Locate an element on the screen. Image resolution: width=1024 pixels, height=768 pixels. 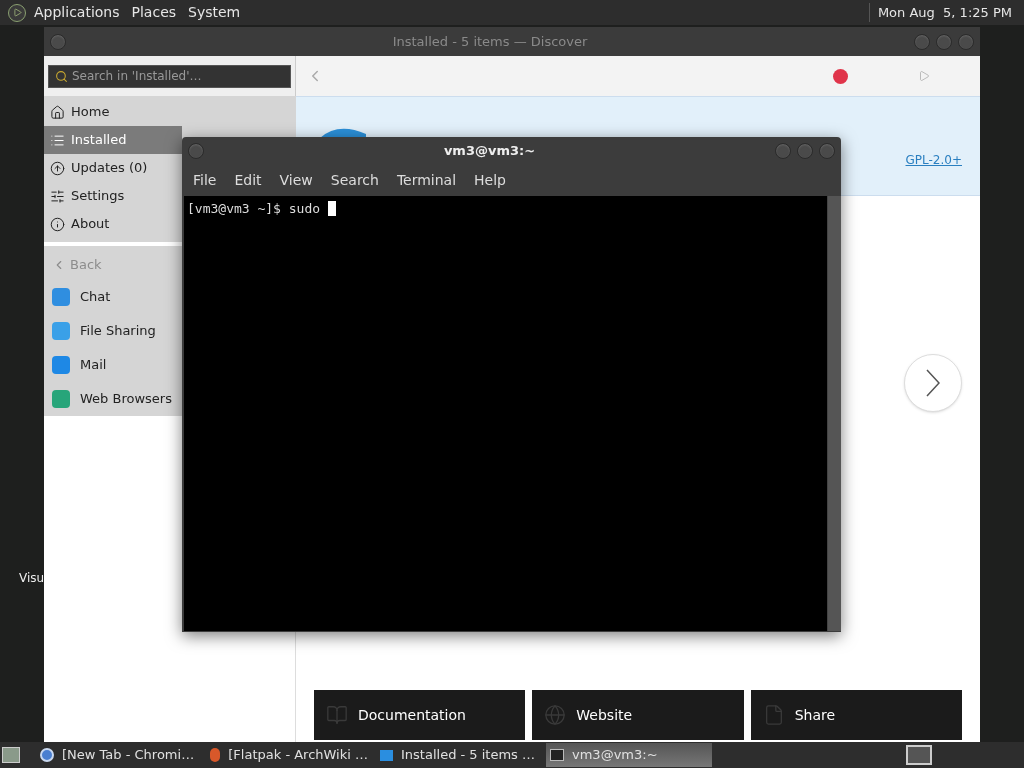
window-title: vm3@vm3:~ is located at coordinates (489, 151).